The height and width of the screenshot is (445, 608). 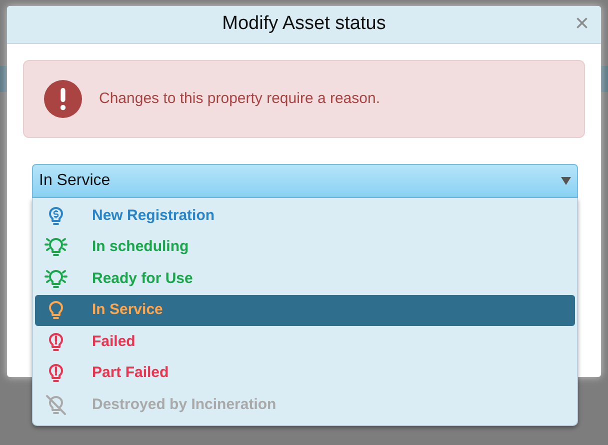 I want to click on dropdown-option: Failed, so click(x=305, y=342).